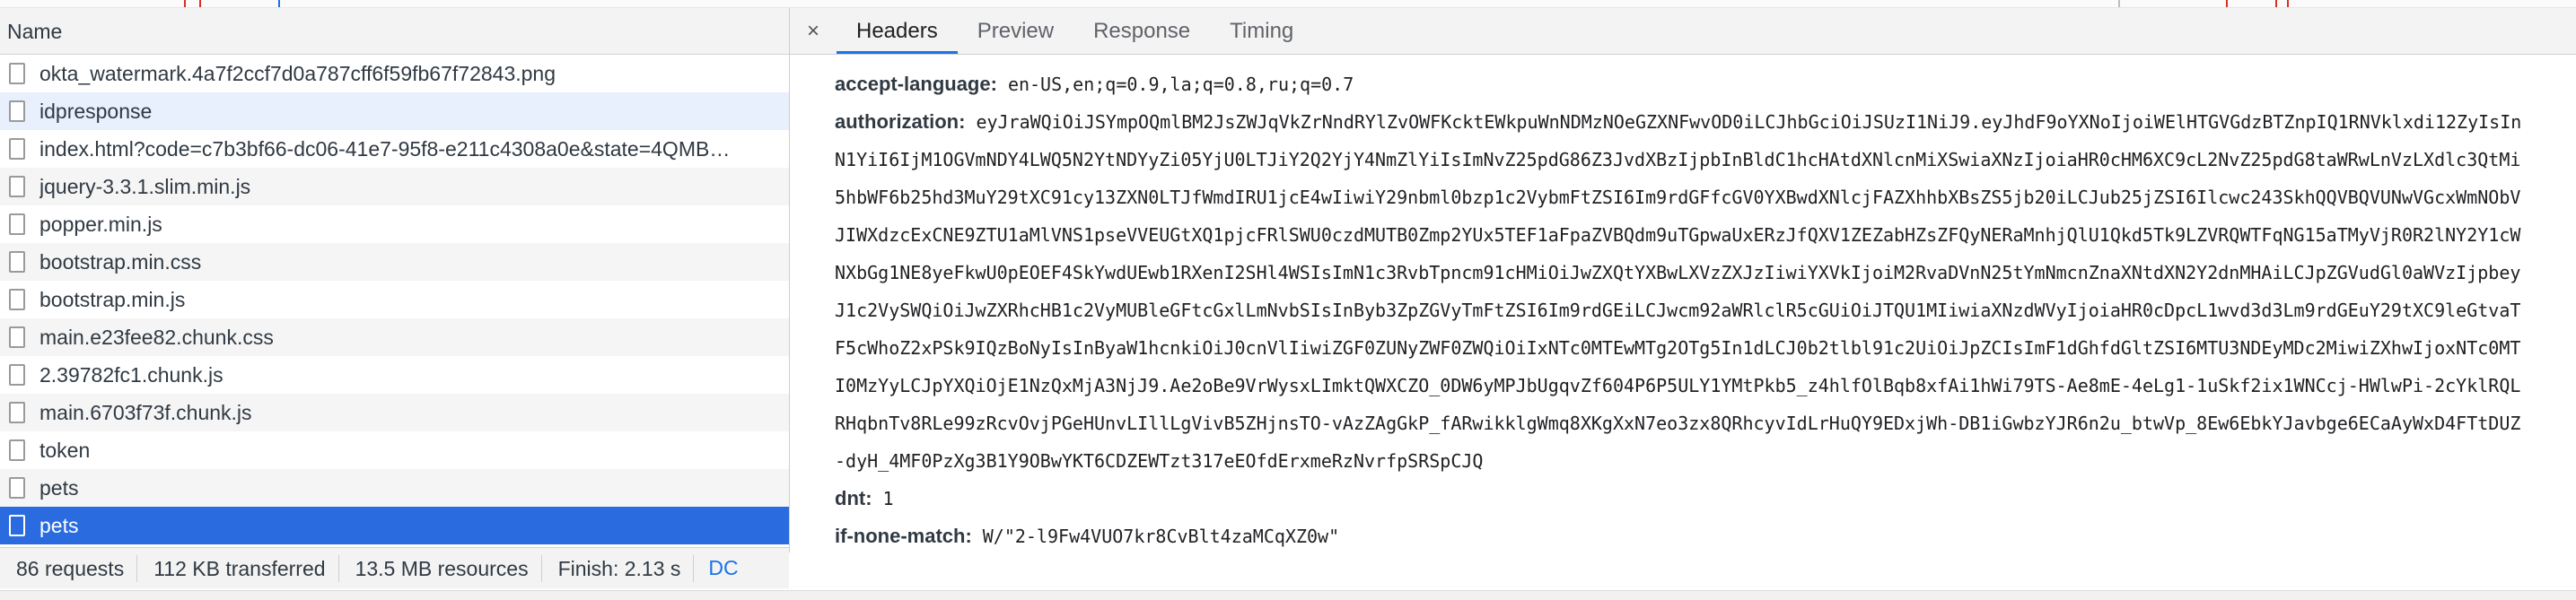 The width and height of the screenshot is (2576, 600). Describe the element at coordinates (1180, 84) in the screenshot. I see `header-value: en-US,en;q=0.9,la;q=0.8,ru;q=0.7` at that location.